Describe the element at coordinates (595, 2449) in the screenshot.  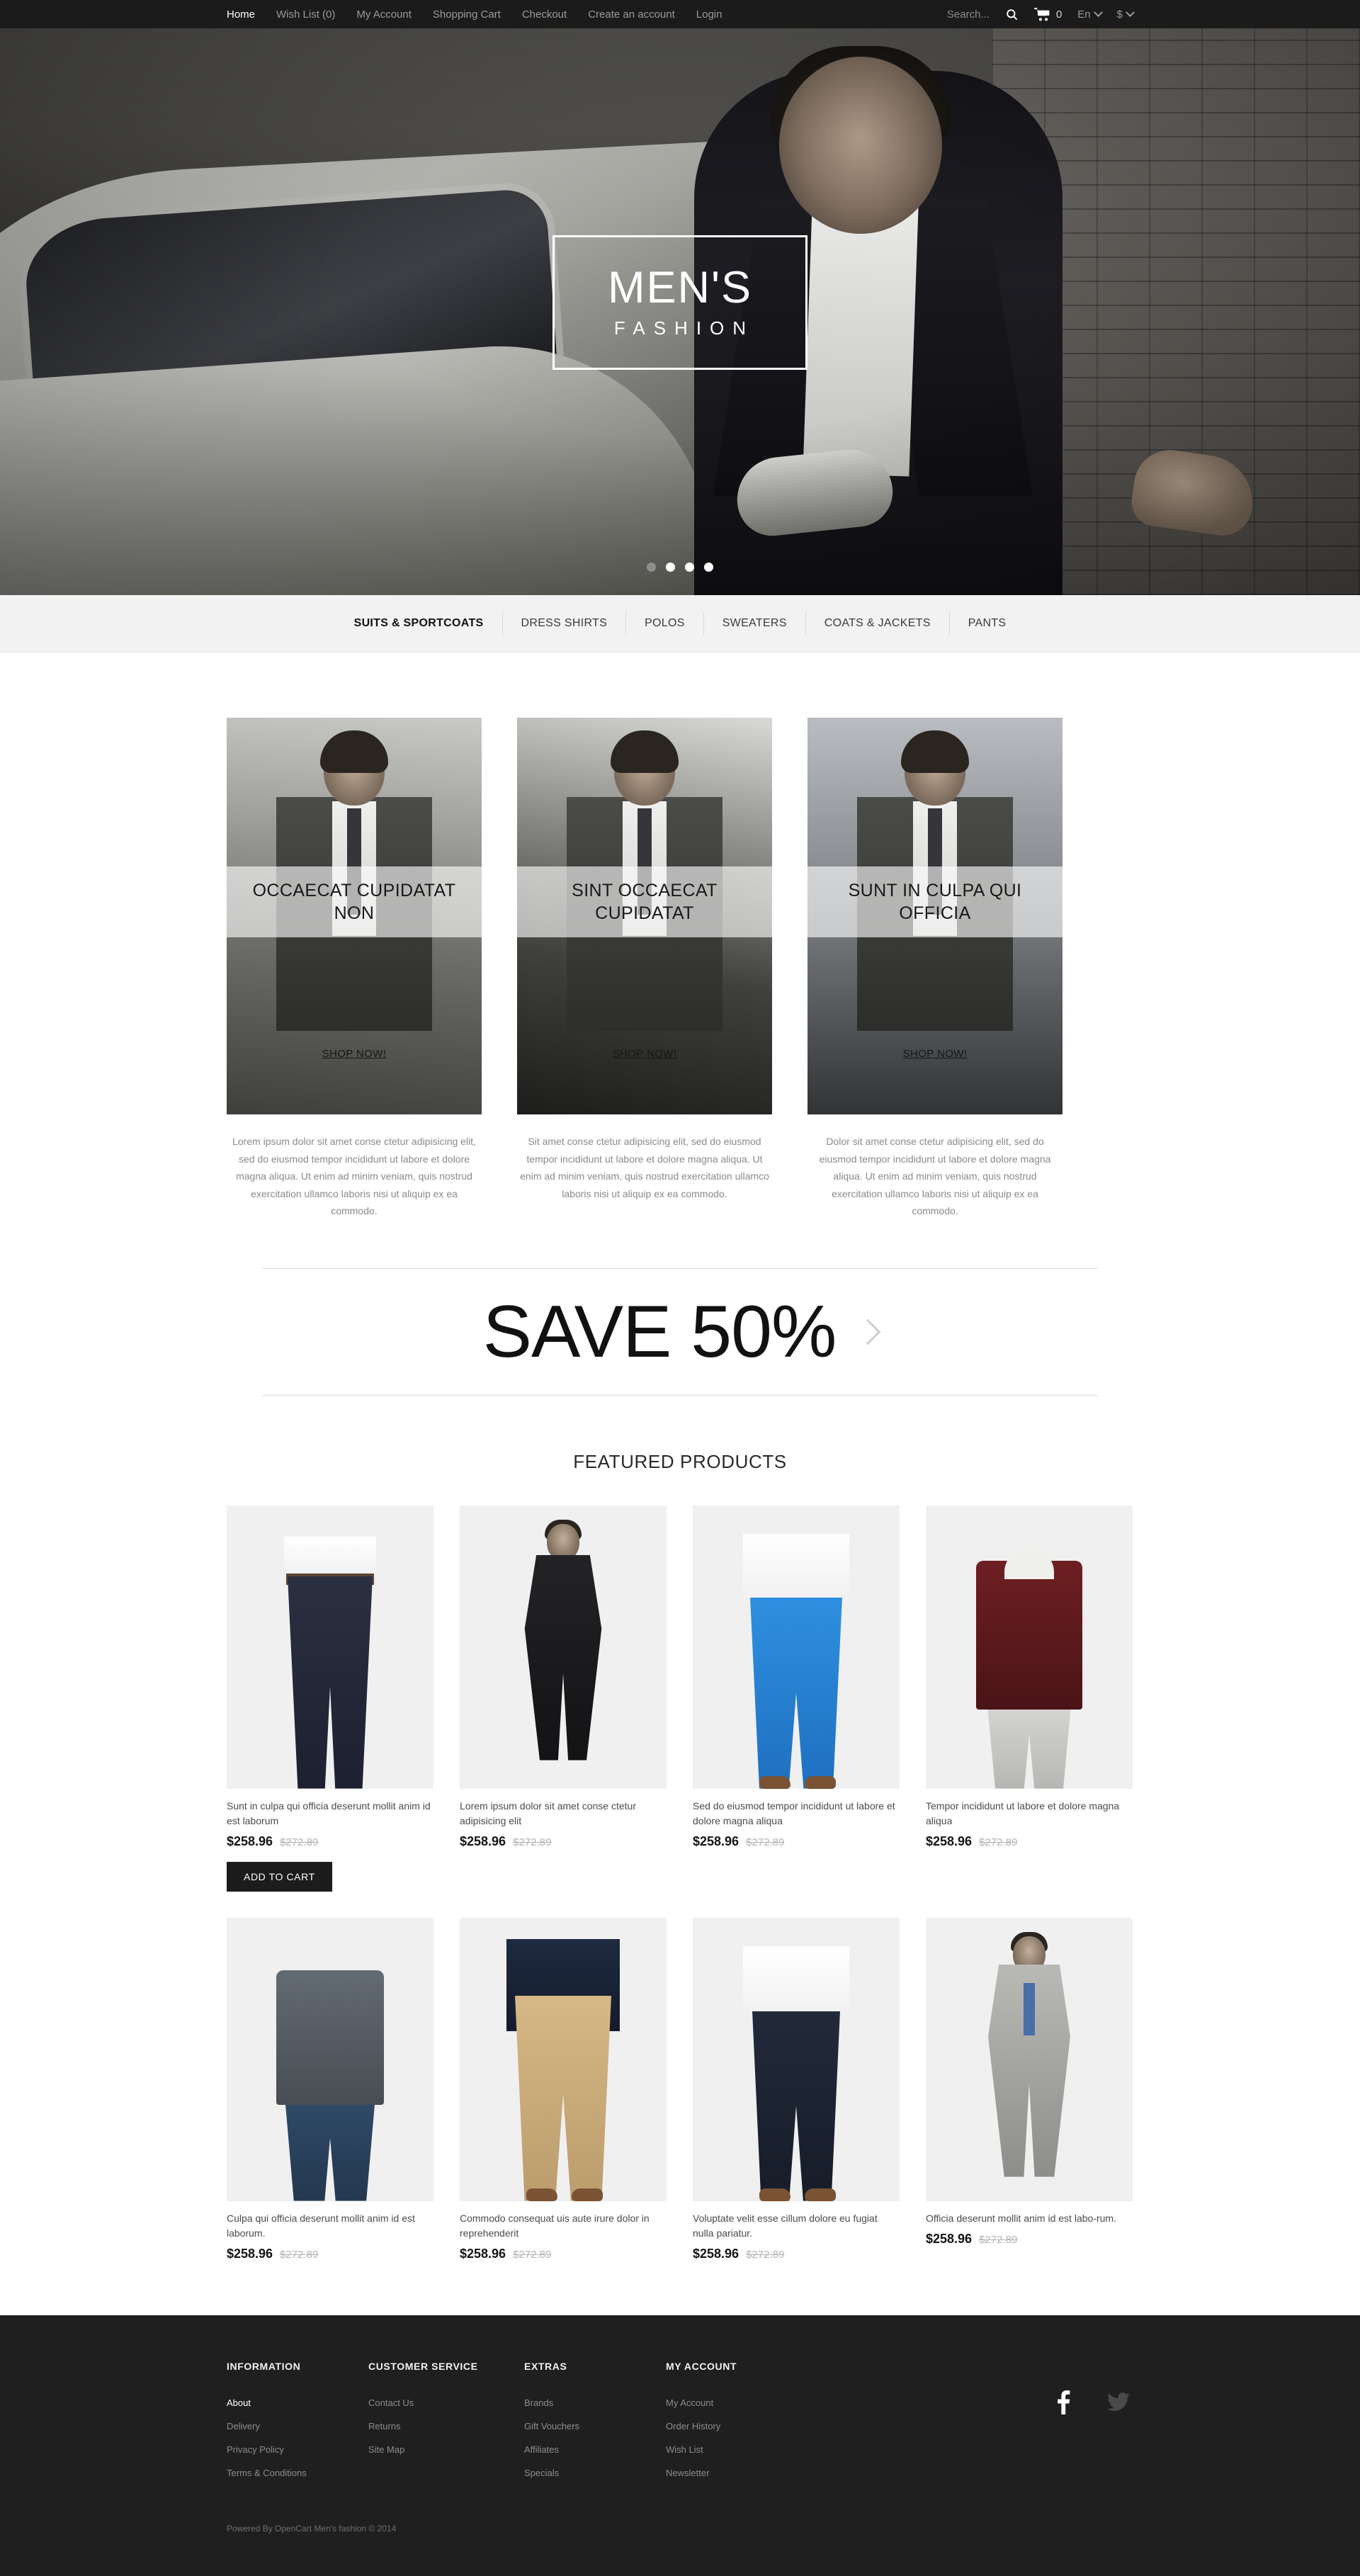
I see `footer-link-2-2: Affiliates` at that location.